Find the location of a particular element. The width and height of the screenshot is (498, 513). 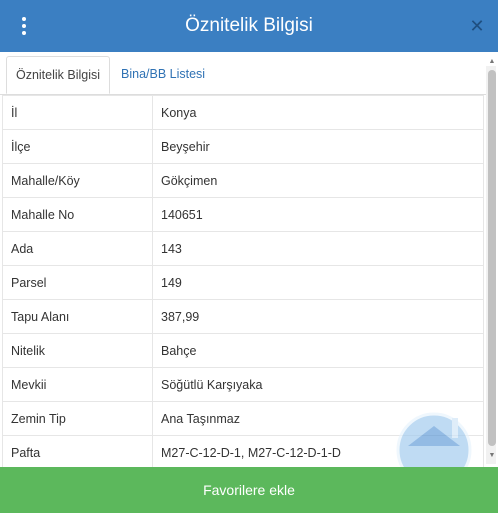

attribute-value: Gökçimen is located at coordinates (318, 180).